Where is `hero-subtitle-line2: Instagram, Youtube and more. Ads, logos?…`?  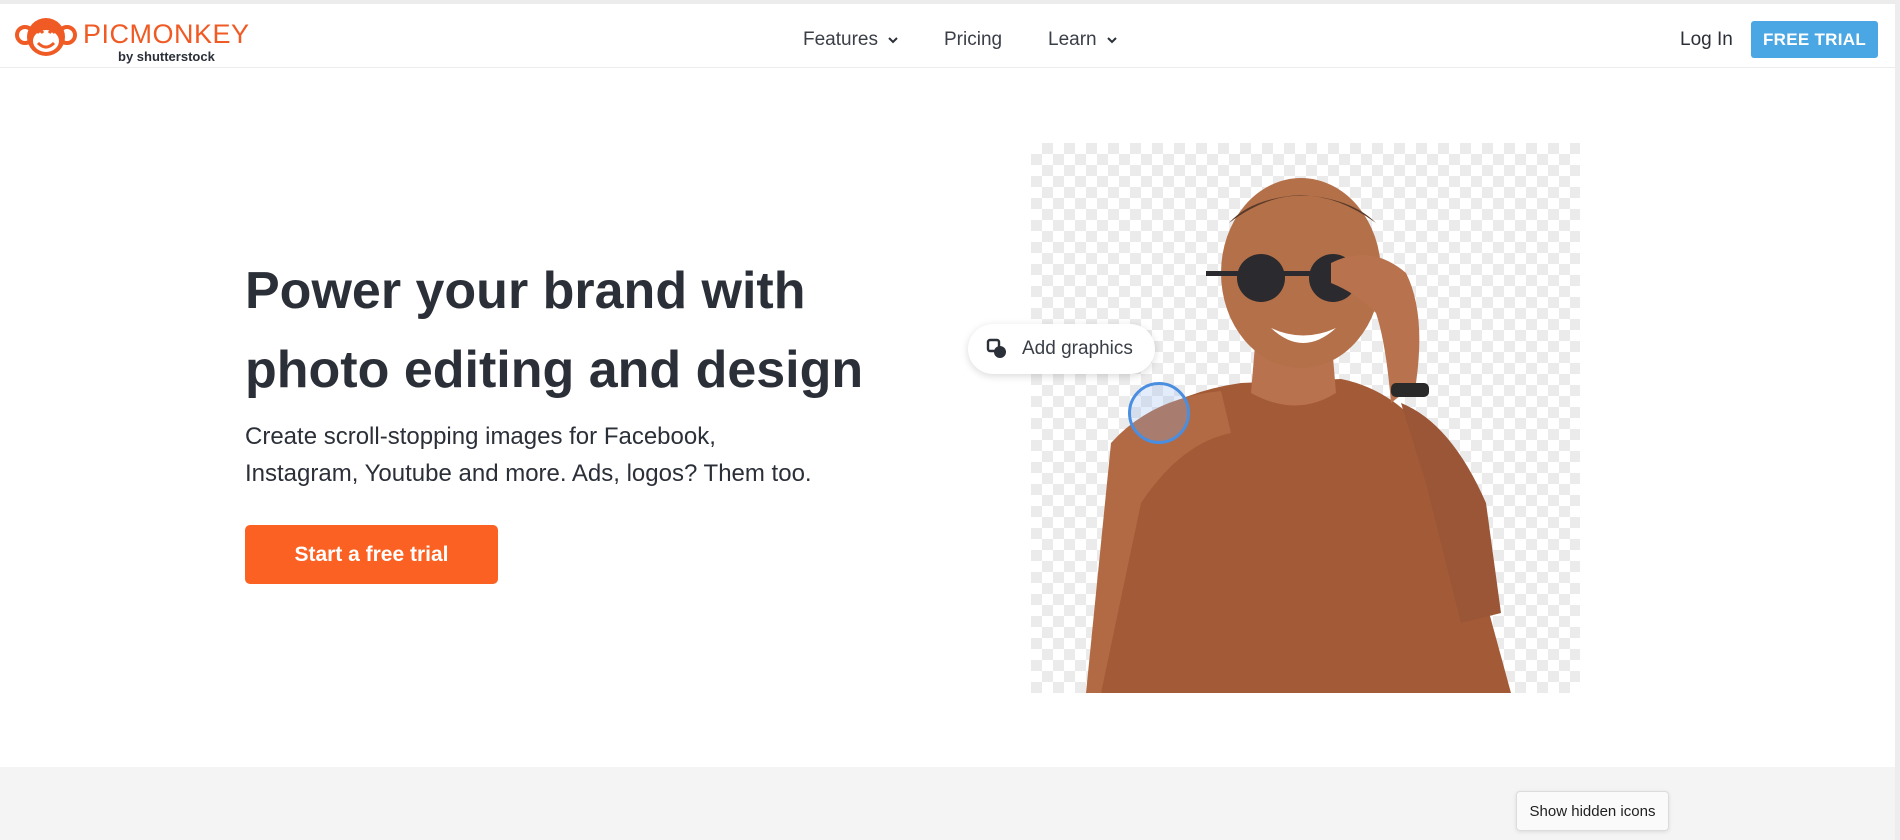 hero-subtitle-line2: Instagram, Youtube and more. Ads, logos?… is located at coordinates (528, 473).